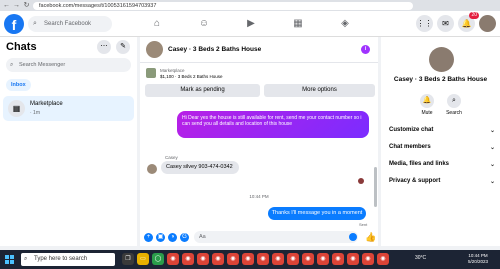 The width and height of the screenshot is (500, 269). I want to click on windows-start-icon, so click(9, 259).